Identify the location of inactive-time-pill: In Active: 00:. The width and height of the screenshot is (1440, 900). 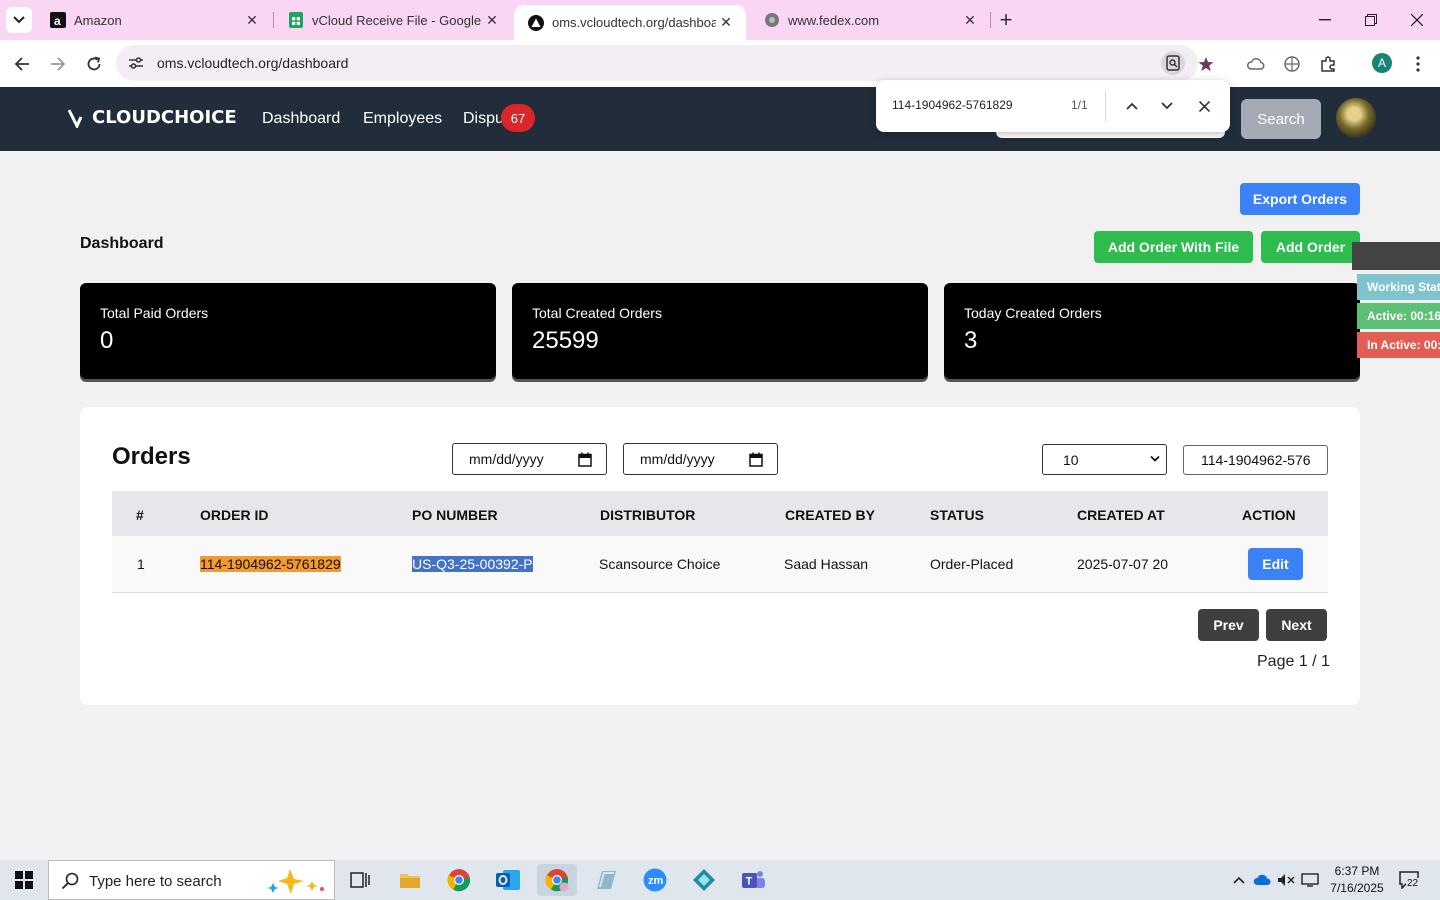
(1398, 345).